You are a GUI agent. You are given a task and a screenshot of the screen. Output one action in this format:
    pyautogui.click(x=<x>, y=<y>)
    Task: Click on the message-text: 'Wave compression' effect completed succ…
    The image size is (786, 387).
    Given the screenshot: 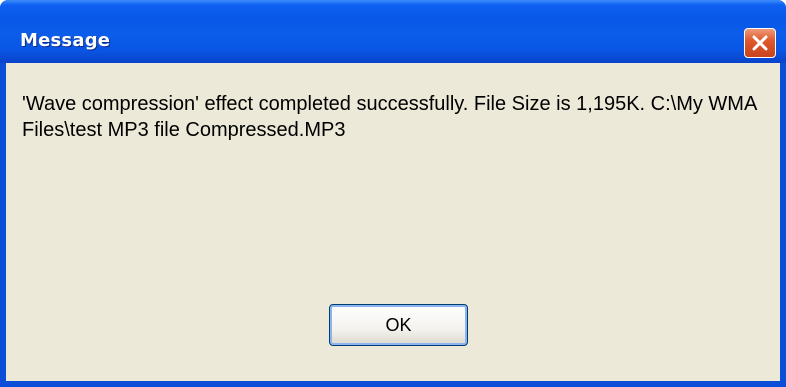 What is the action you would take?
    pyautogui.click(x=389, y=117)
    